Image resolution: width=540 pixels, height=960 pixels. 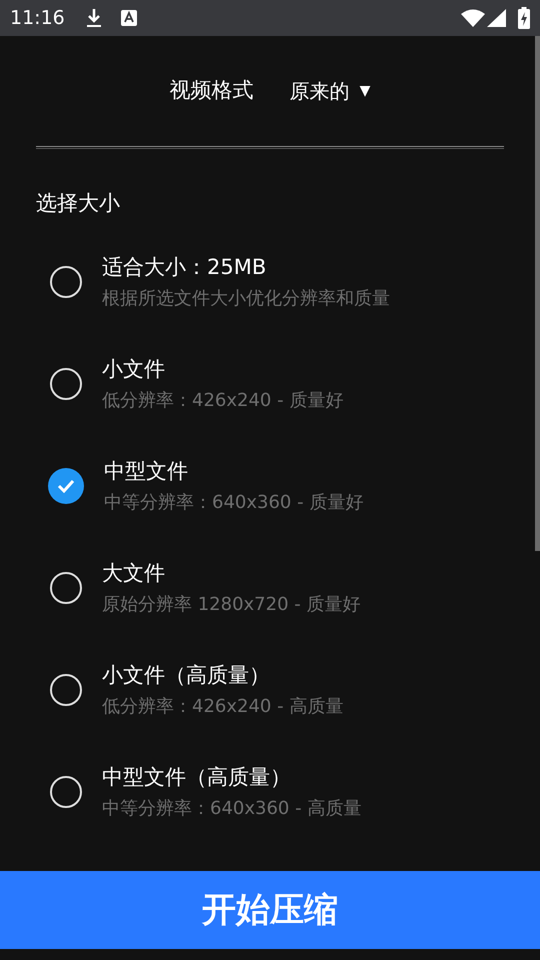 What do you see at coordinates (185, 267) in the screenshot?
I see `option-title: 适合大小：25MB` at bounding box center [185, 267].